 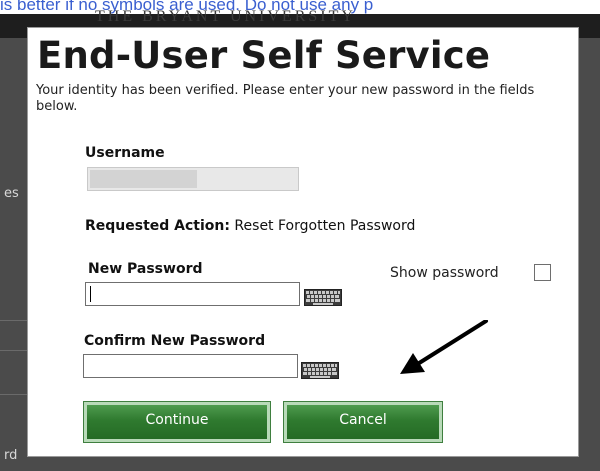 I want to click on background-fragment: rd, so click(x=11, y=455).